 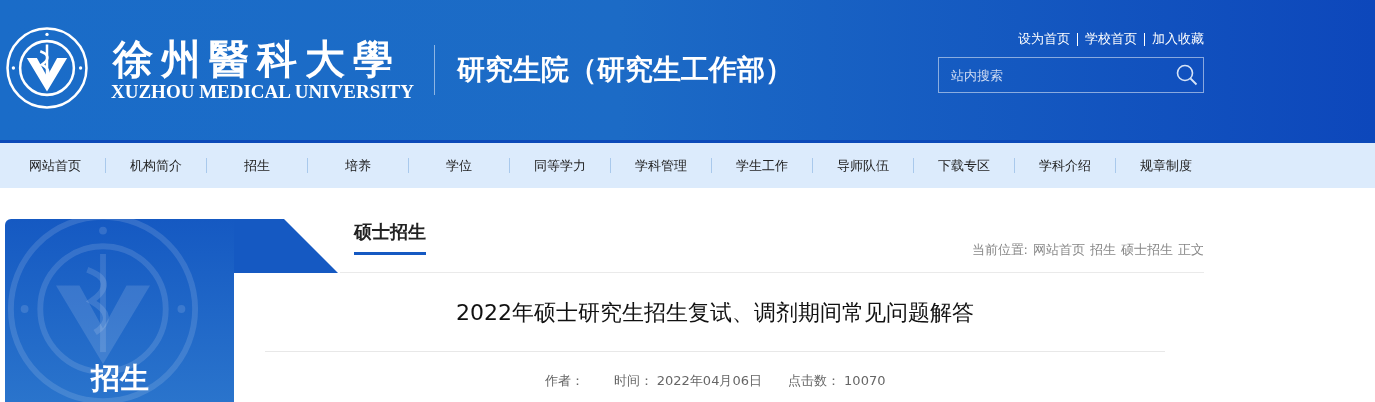 I want to click on nav-item: 导师队伍, so click(x=863, y=165).